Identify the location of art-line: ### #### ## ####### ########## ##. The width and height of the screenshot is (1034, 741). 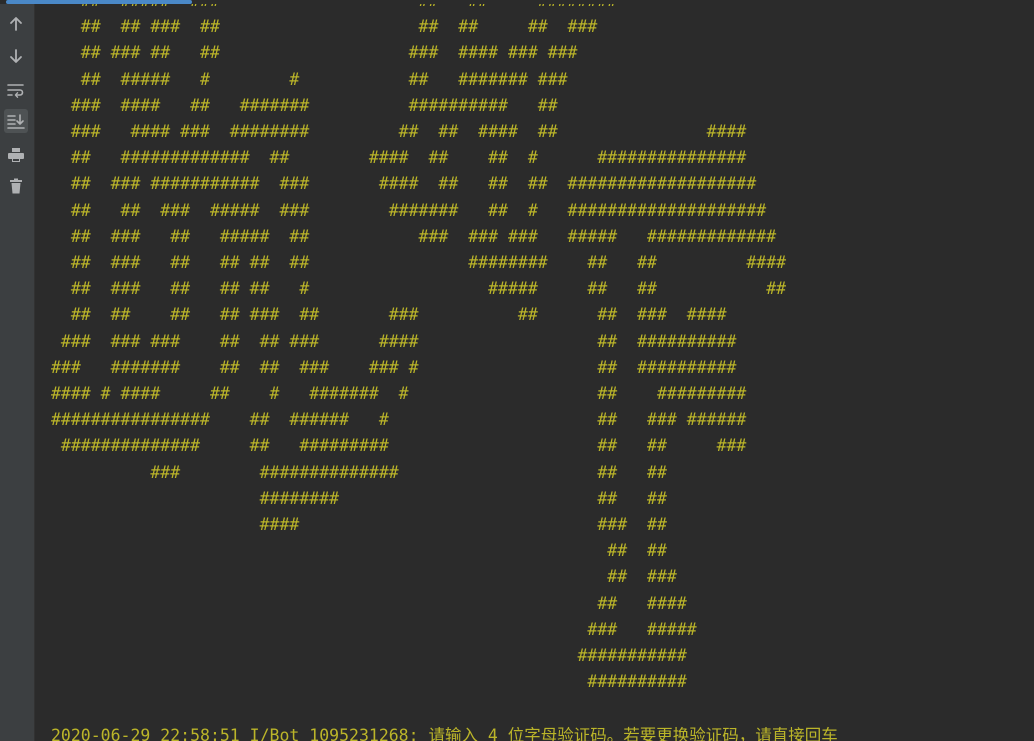
(304, 105).